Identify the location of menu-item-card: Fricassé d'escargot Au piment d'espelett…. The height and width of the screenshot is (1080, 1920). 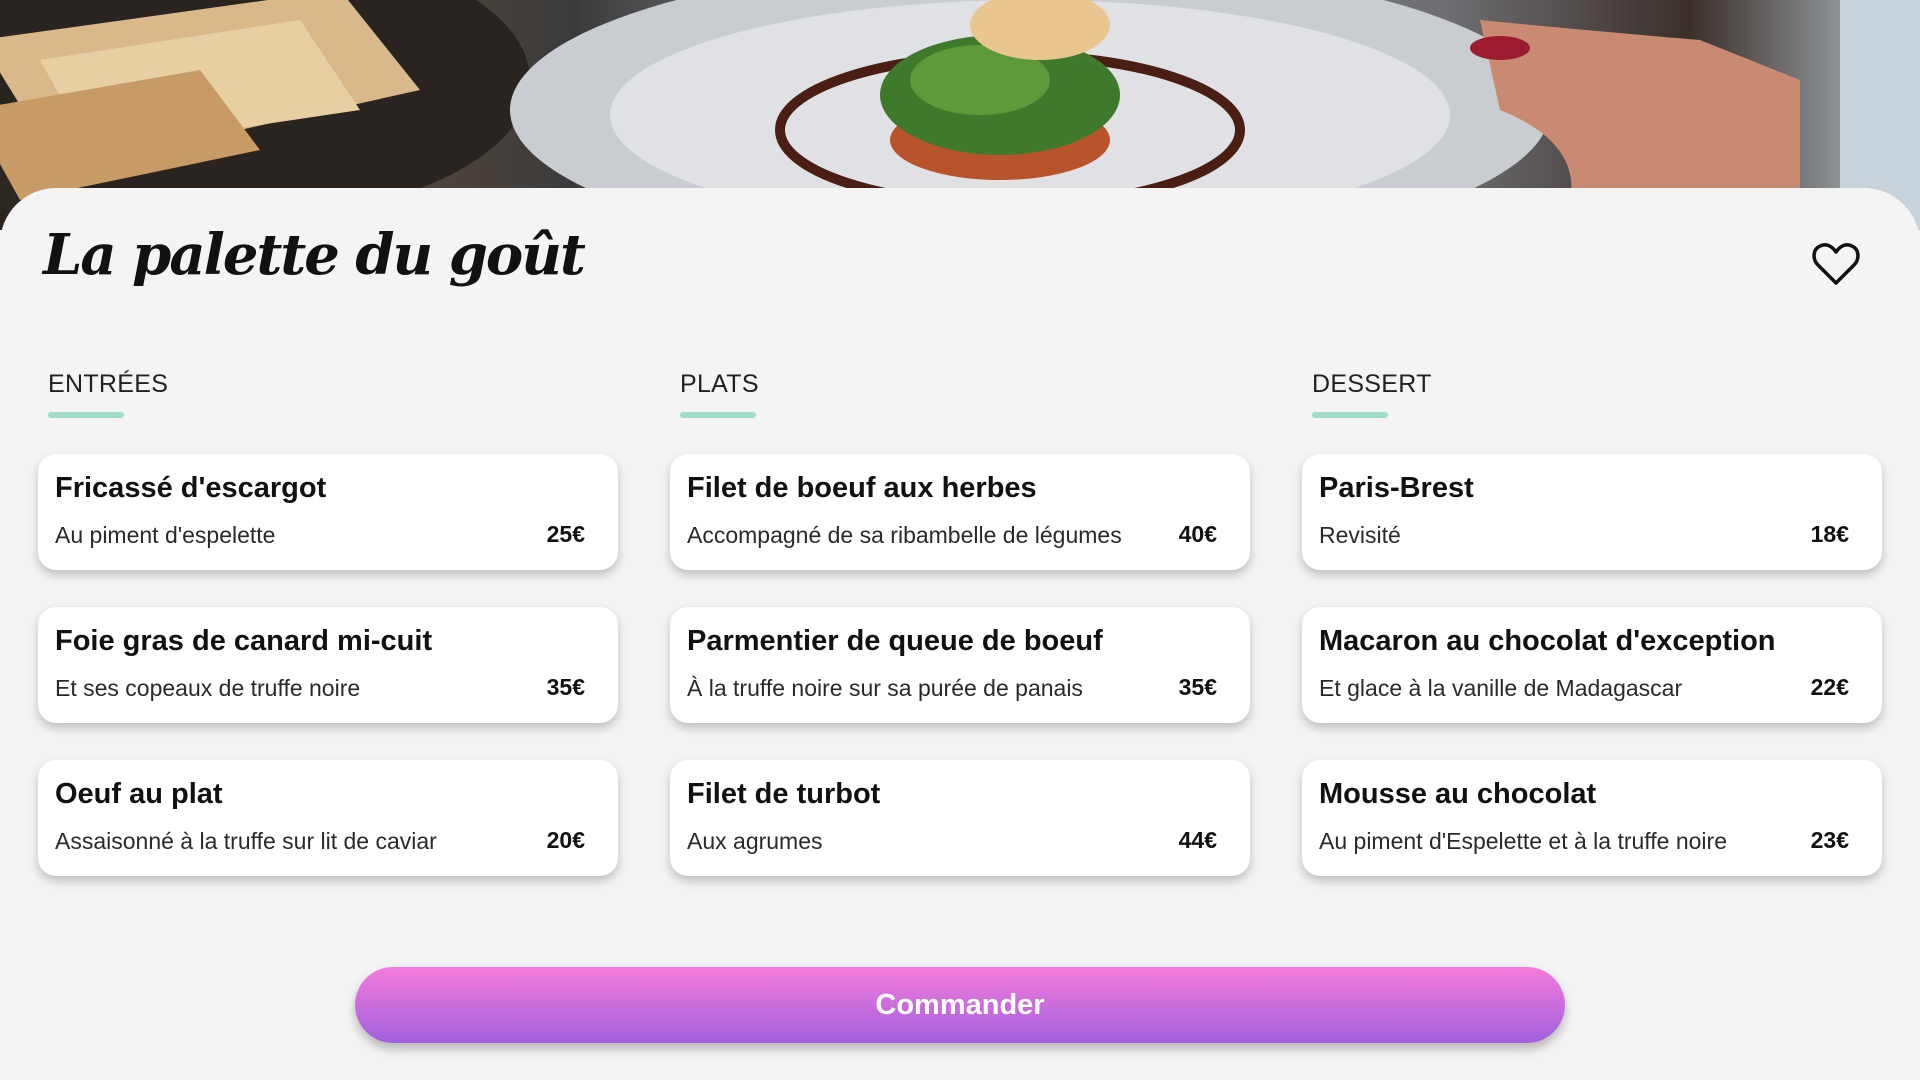
(328, 512).